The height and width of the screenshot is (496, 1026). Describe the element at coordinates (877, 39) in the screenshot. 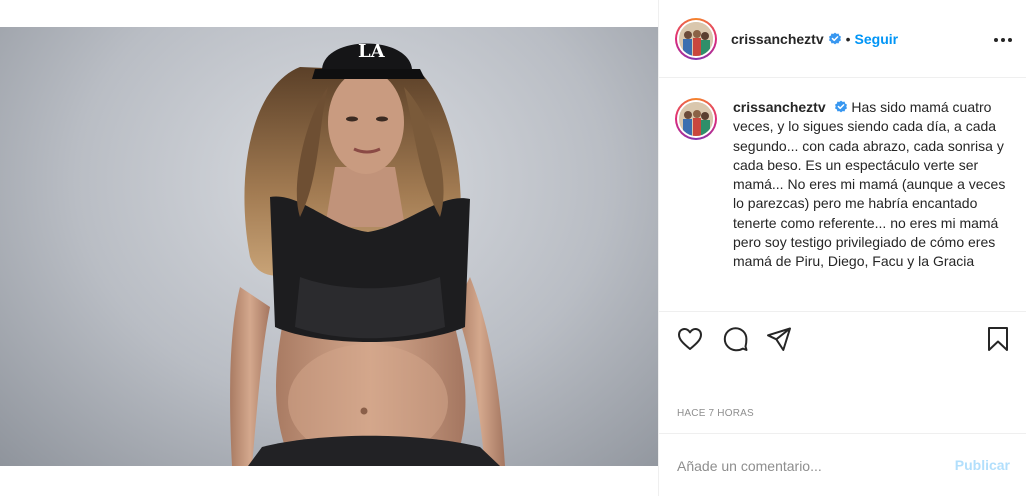

I see `follow-button: Seguir` at that location.